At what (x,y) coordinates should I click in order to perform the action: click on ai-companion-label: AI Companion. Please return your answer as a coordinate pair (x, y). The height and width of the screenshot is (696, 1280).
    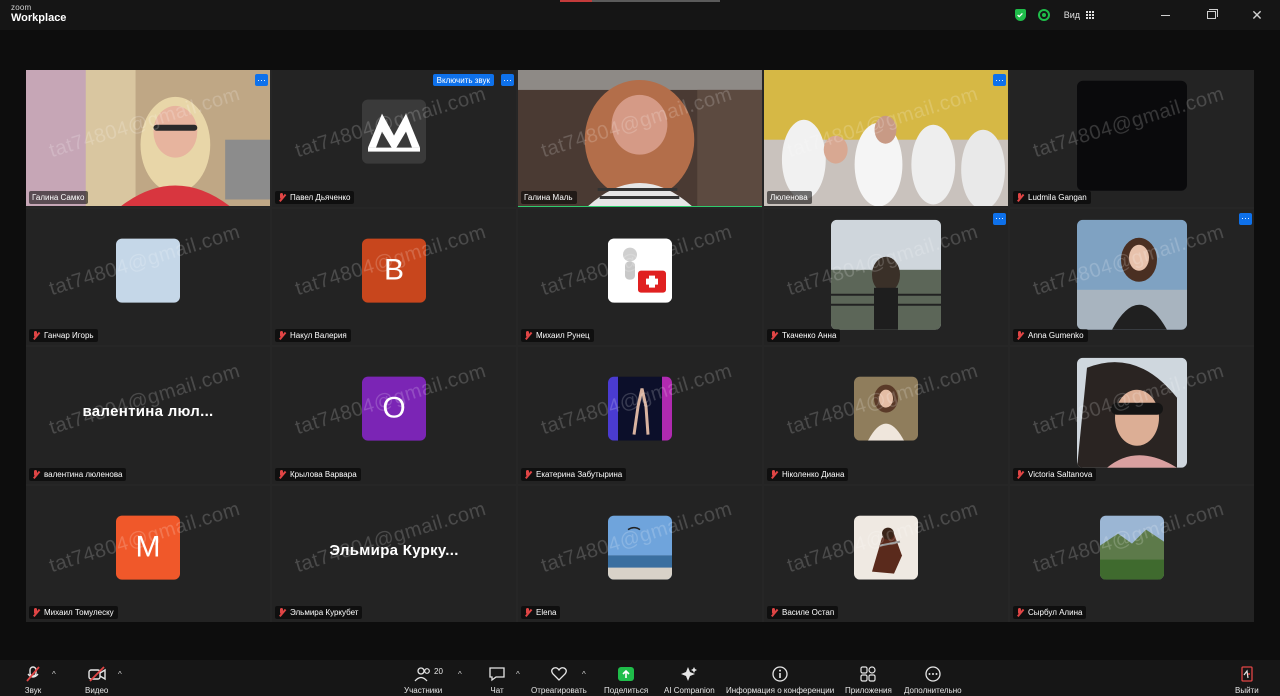
    Looking at the image, I should click on (689, 690).